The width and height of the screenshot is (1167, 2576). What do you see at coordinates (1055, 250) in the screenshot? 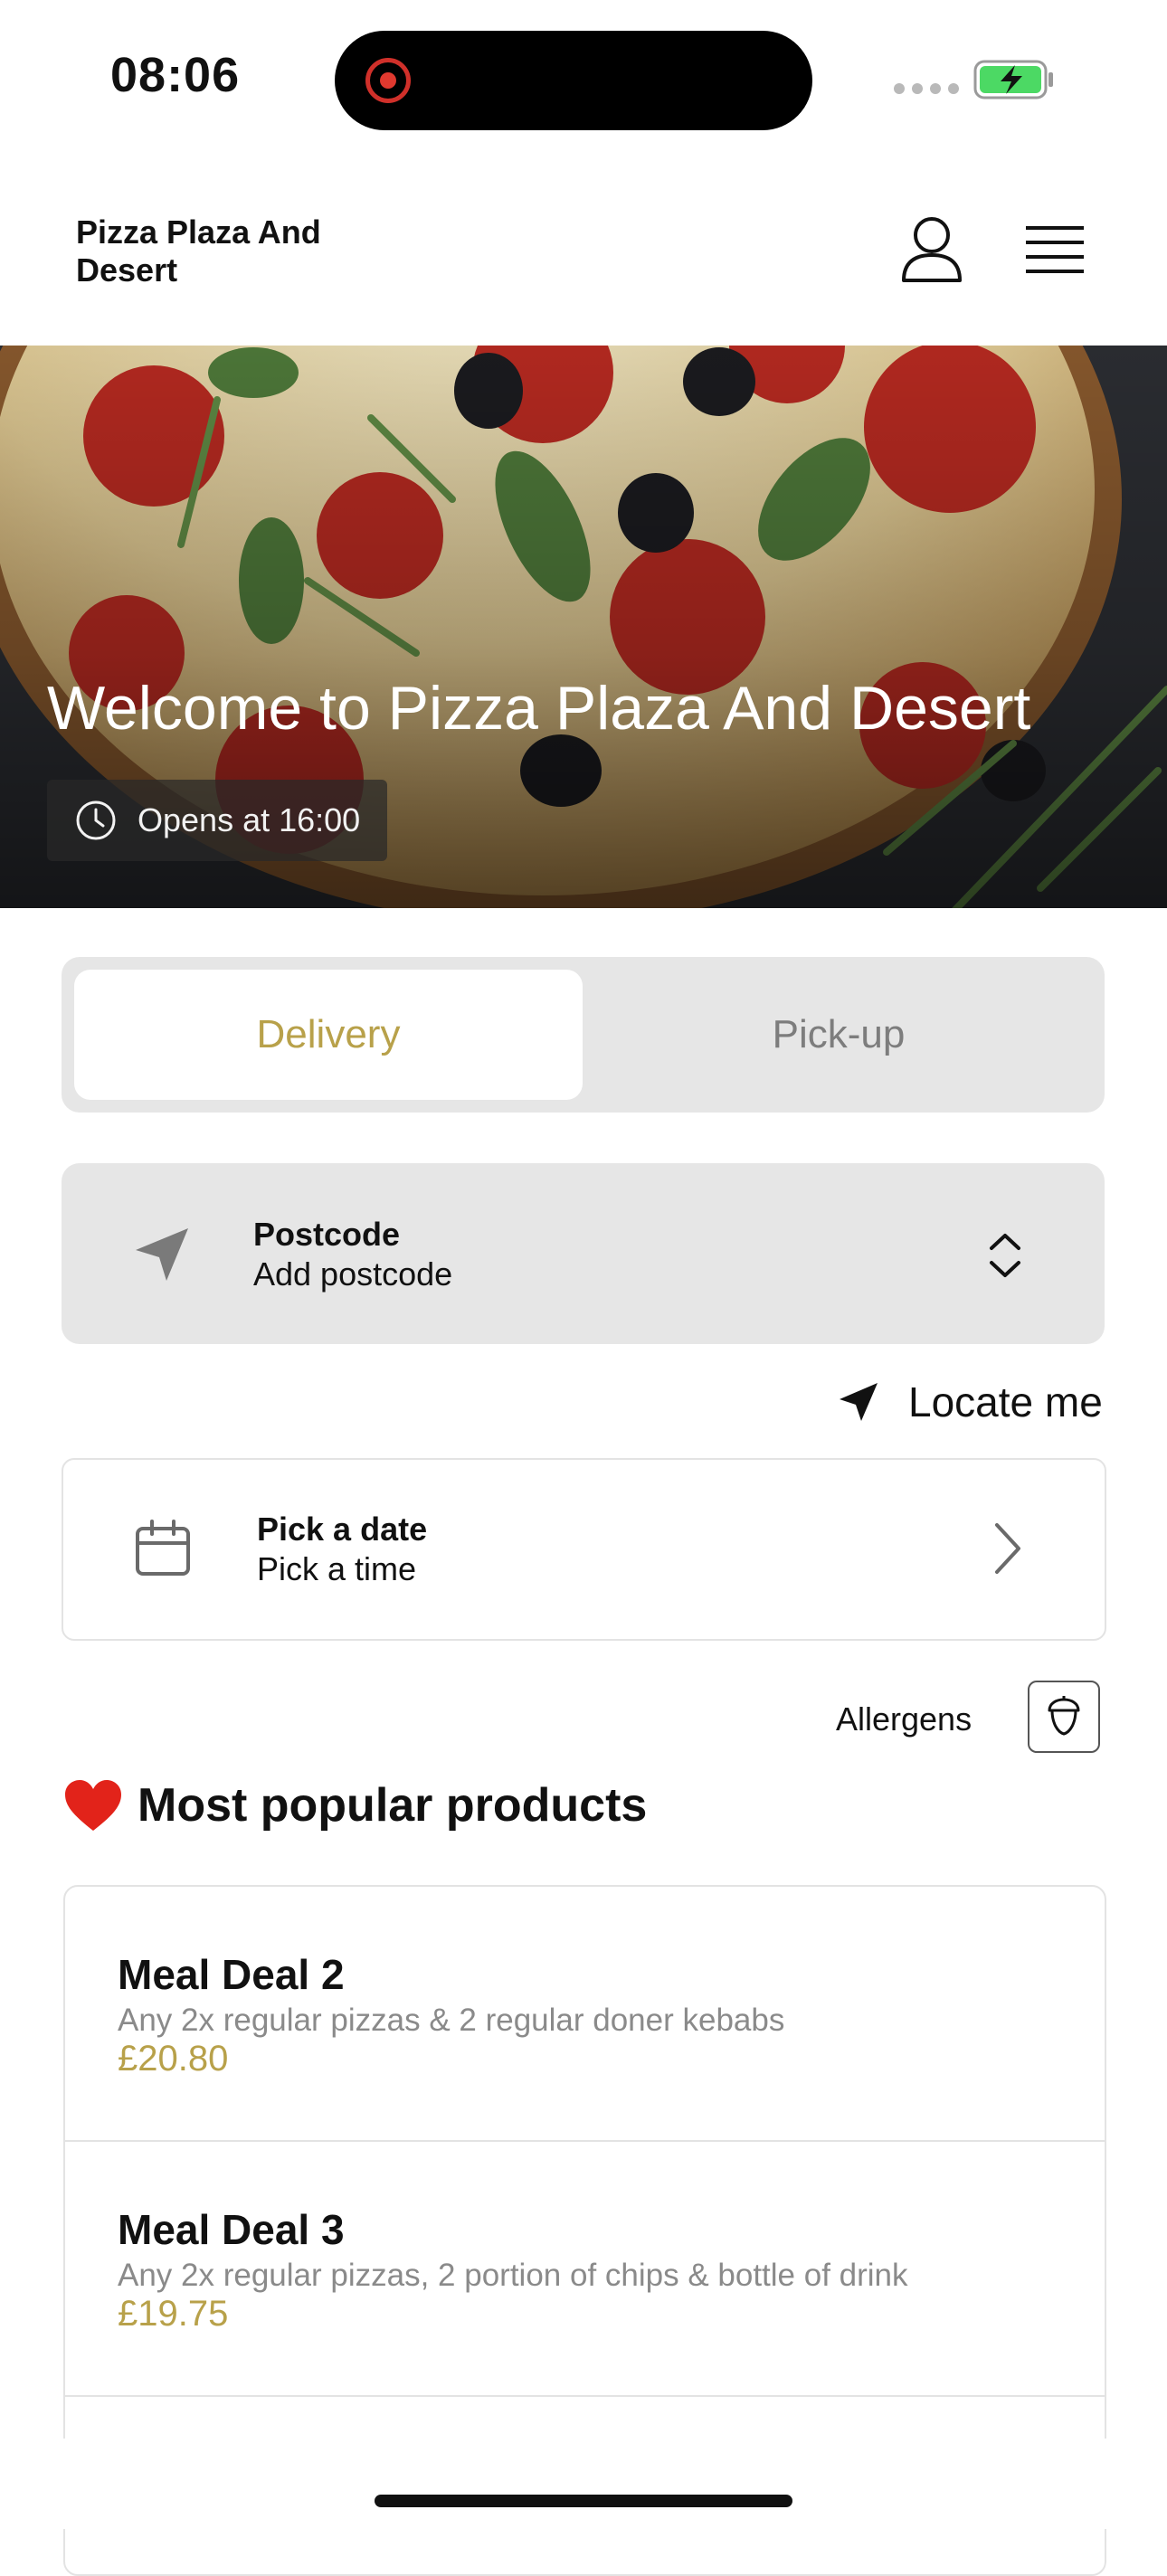
I see `hamburger-menu-icon` at bounding box center [1055, 250].